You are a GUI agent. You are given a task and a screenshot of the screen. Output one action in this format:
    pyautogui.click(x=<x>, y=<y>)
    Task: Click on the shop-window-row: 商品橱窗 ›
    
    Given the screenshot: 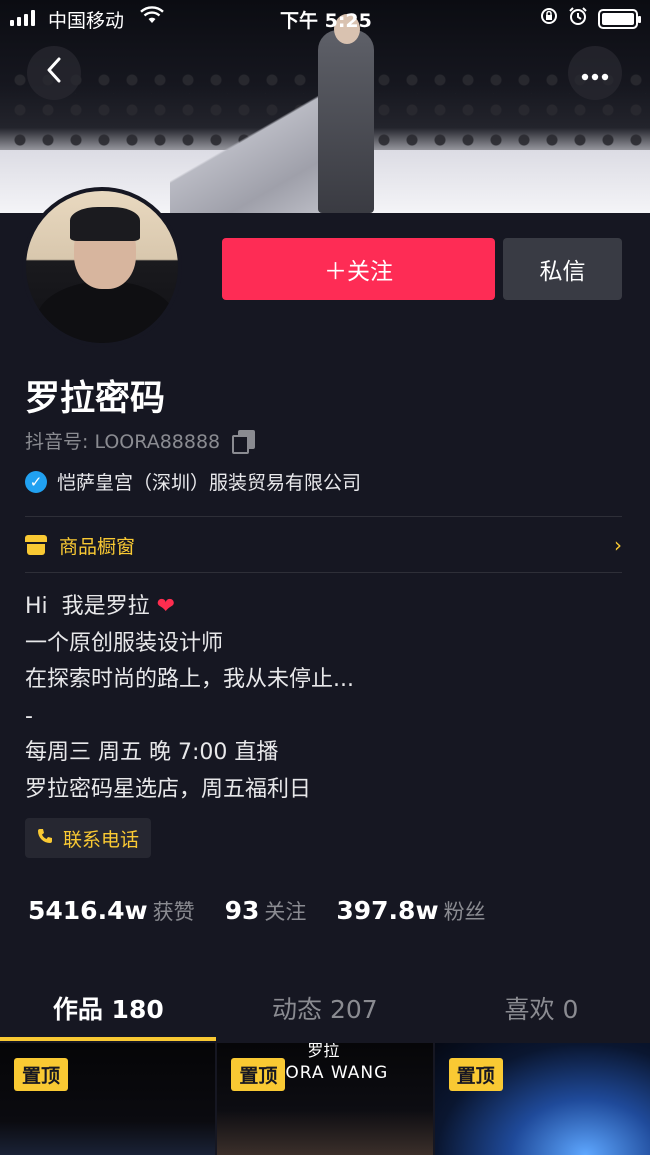 What is the action you would take?
    pyautogui.click(x=323, y=545)
    